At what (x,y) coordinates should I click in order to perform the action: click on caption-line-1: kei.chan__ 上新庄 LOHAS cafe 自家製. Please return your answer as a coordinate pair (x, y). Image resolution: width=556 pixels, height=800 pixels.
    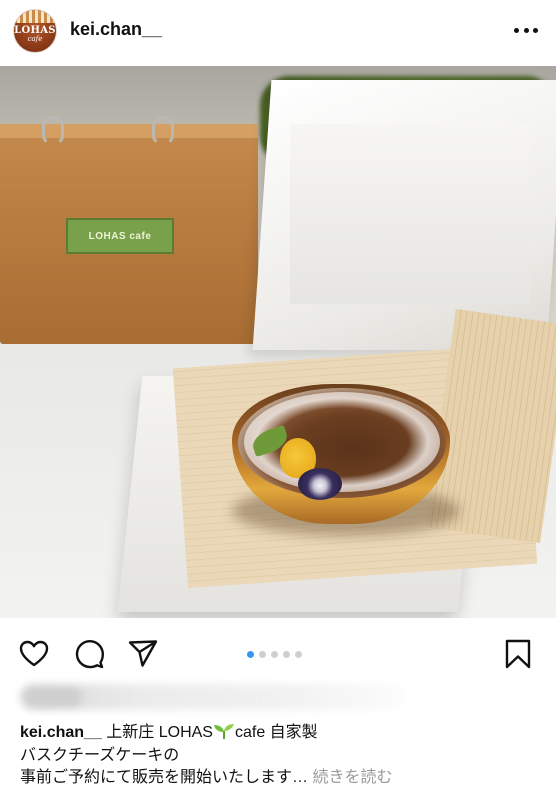
    Looking at the image, I should click on (280, 733).